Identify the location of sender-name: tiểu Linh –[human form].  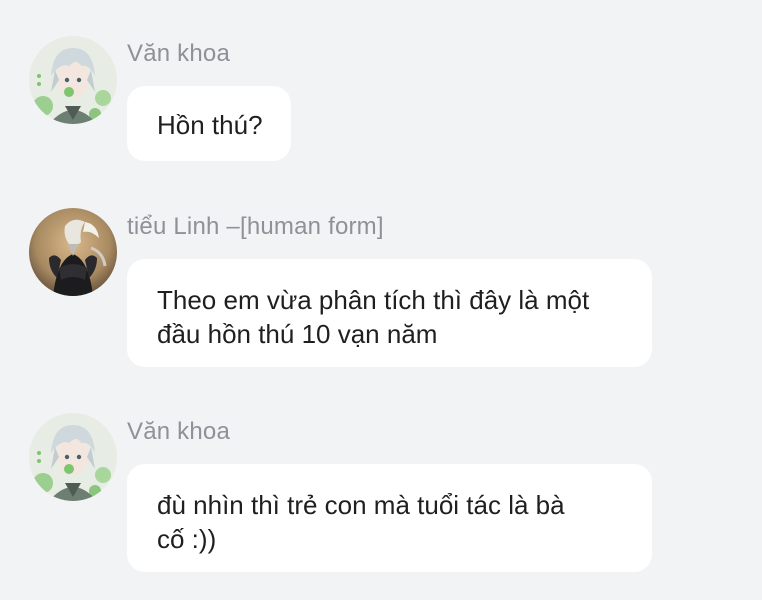
(255, 226).